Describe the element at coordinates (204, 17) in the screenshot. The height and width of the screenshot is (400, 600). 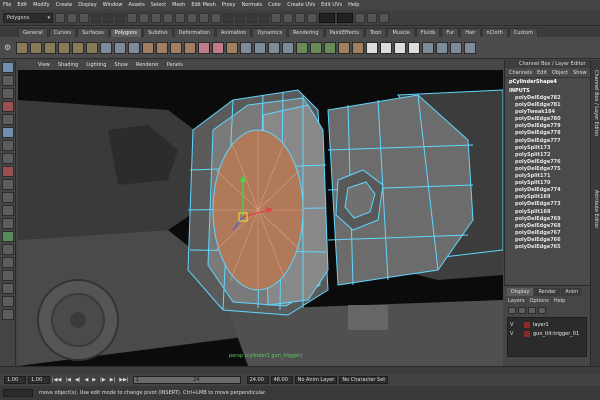
I see `mask-rendering-icon` at that location.